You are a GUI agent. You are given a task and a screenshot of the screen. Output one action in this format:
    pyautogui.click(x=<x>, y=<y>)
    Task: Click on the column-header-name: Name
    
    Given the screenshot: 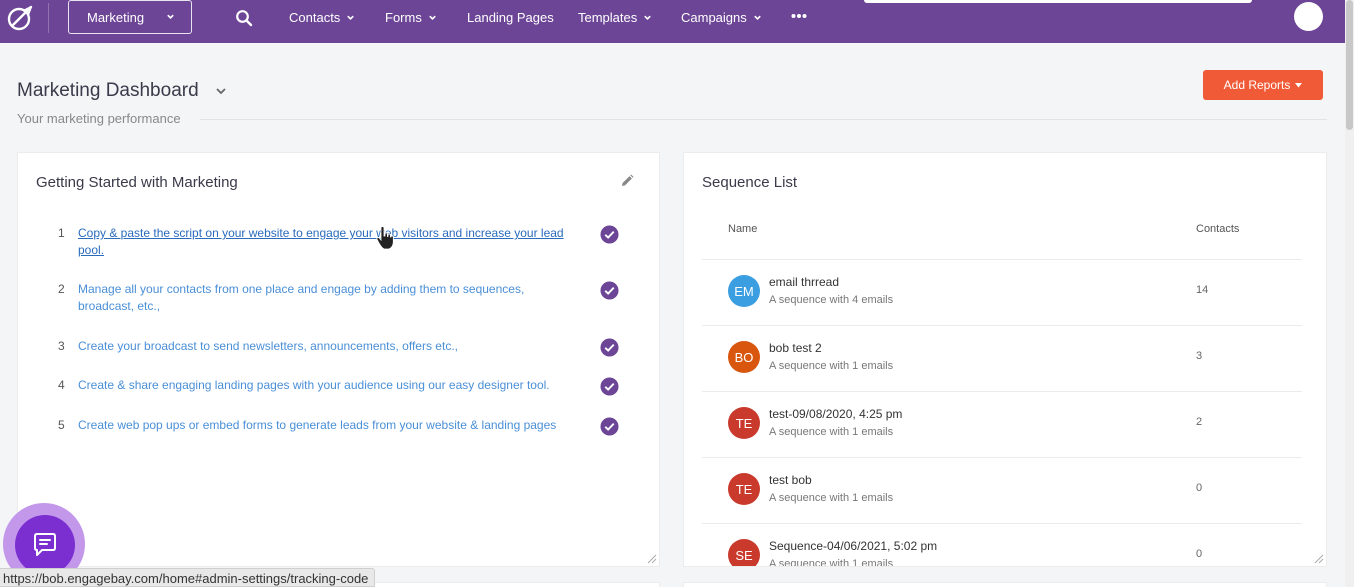 What is the action you would take?
    pyautogui.click(x=743, y=229)
    